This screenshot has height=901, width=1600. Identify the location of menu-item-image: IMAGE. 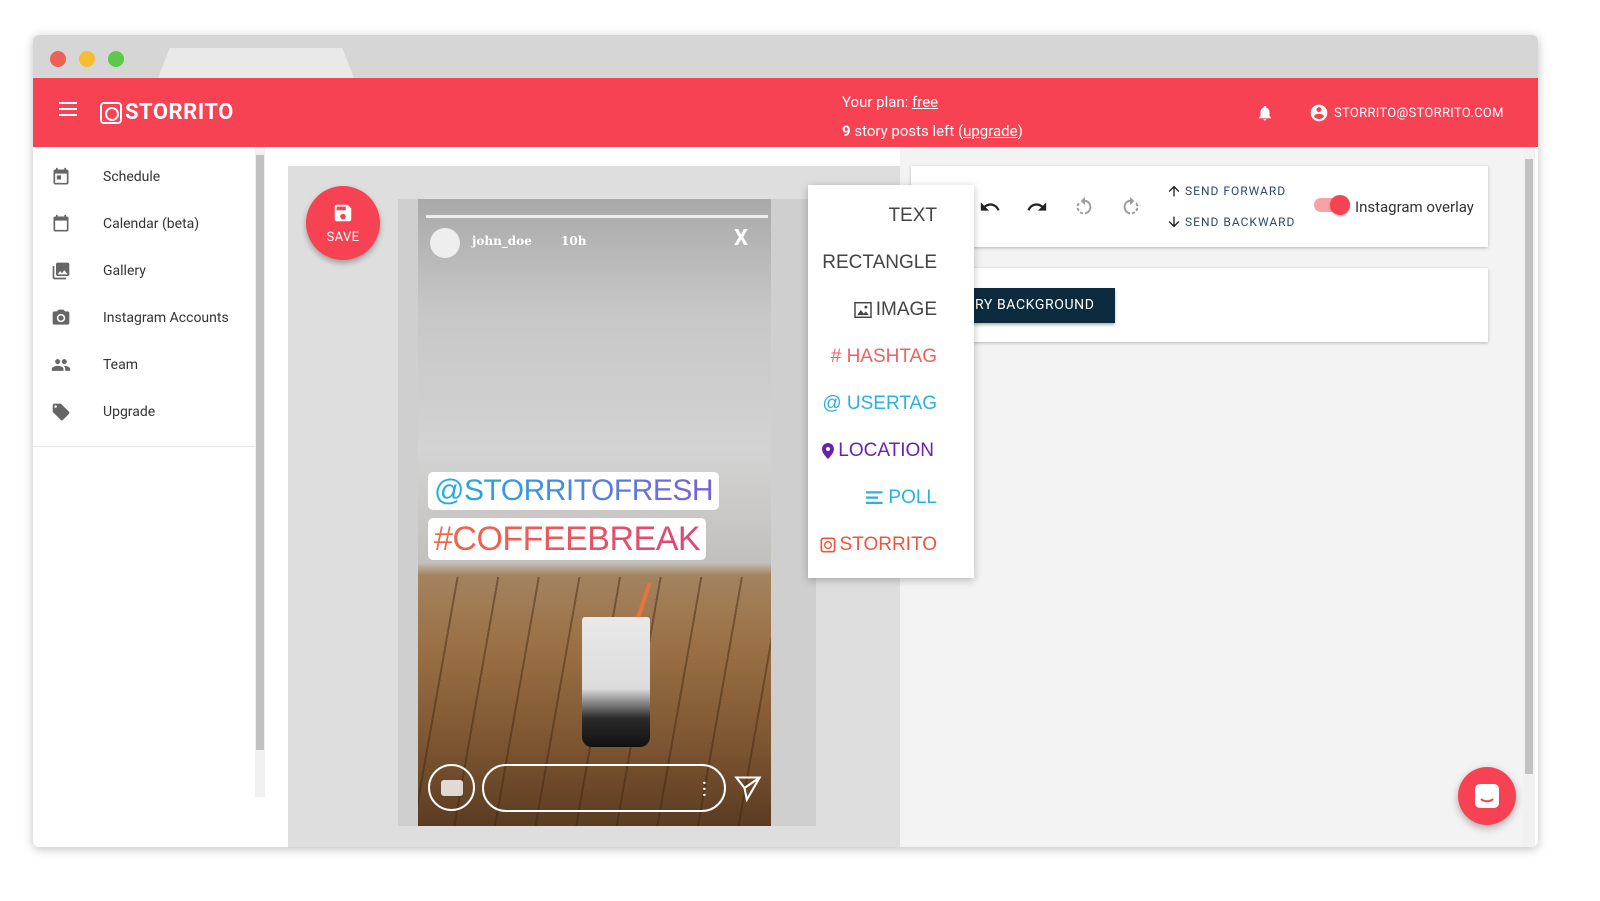
(895, 310).